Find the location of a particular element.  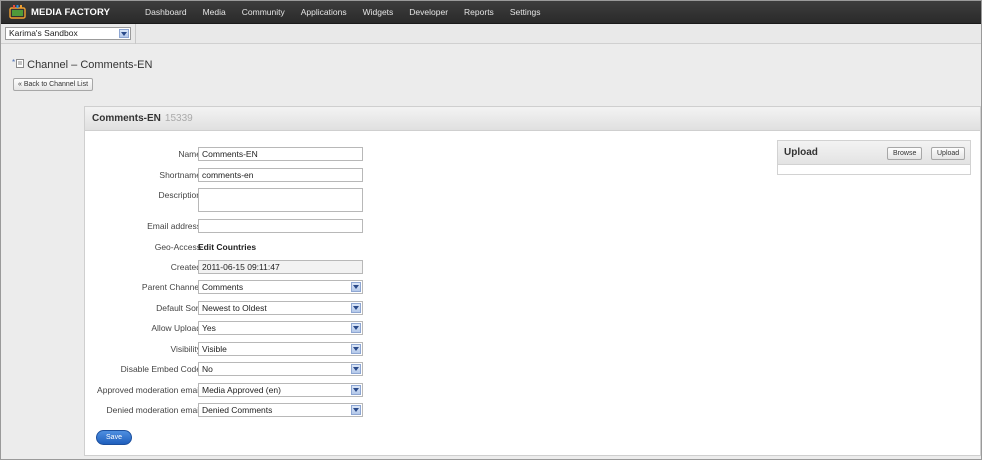

description-textarea is located at coordinates (280, 200).